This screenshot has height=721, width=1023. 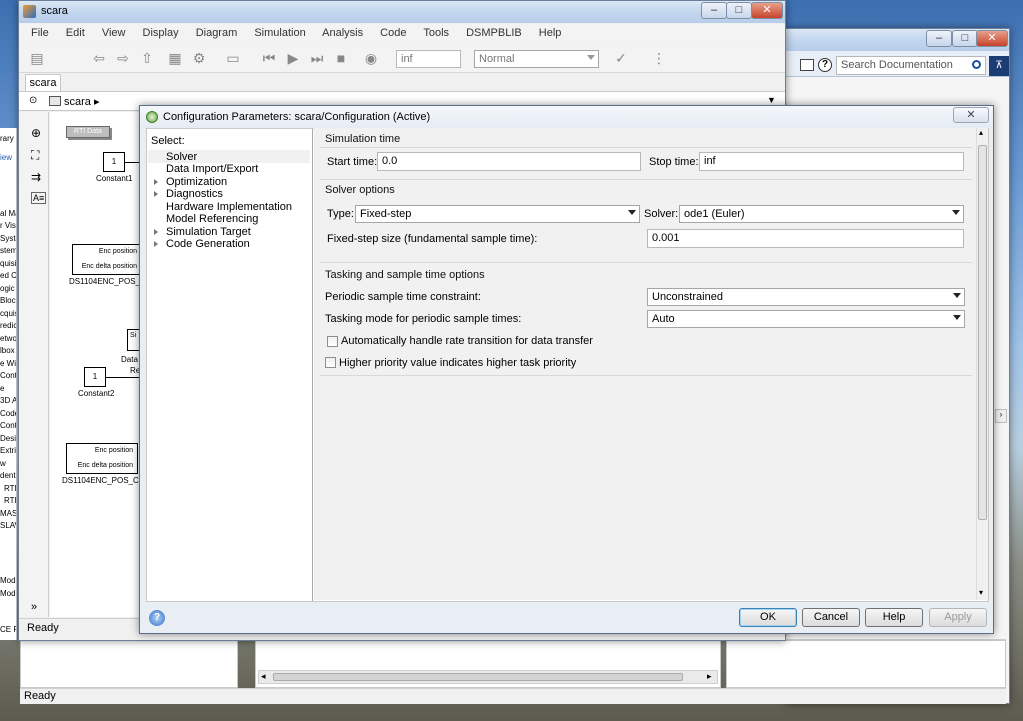 I want to click on arrow-icon: ⇉, so click(x=36, y=177).